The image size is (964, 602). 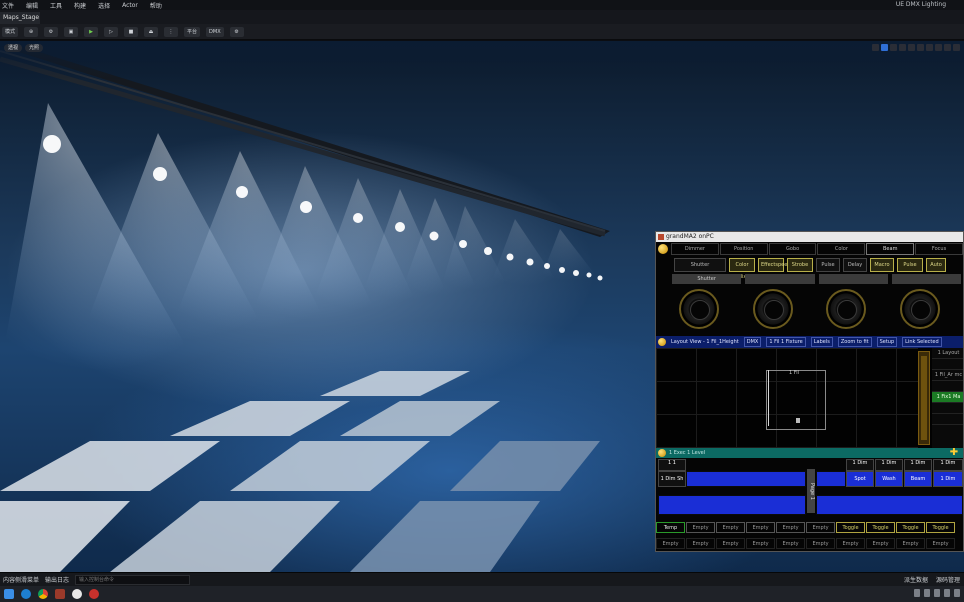 What do you see at coordinates (821, 342) in the screenshot?
I see `layout-labels-button: Labels` at bounding box center [821, 342].